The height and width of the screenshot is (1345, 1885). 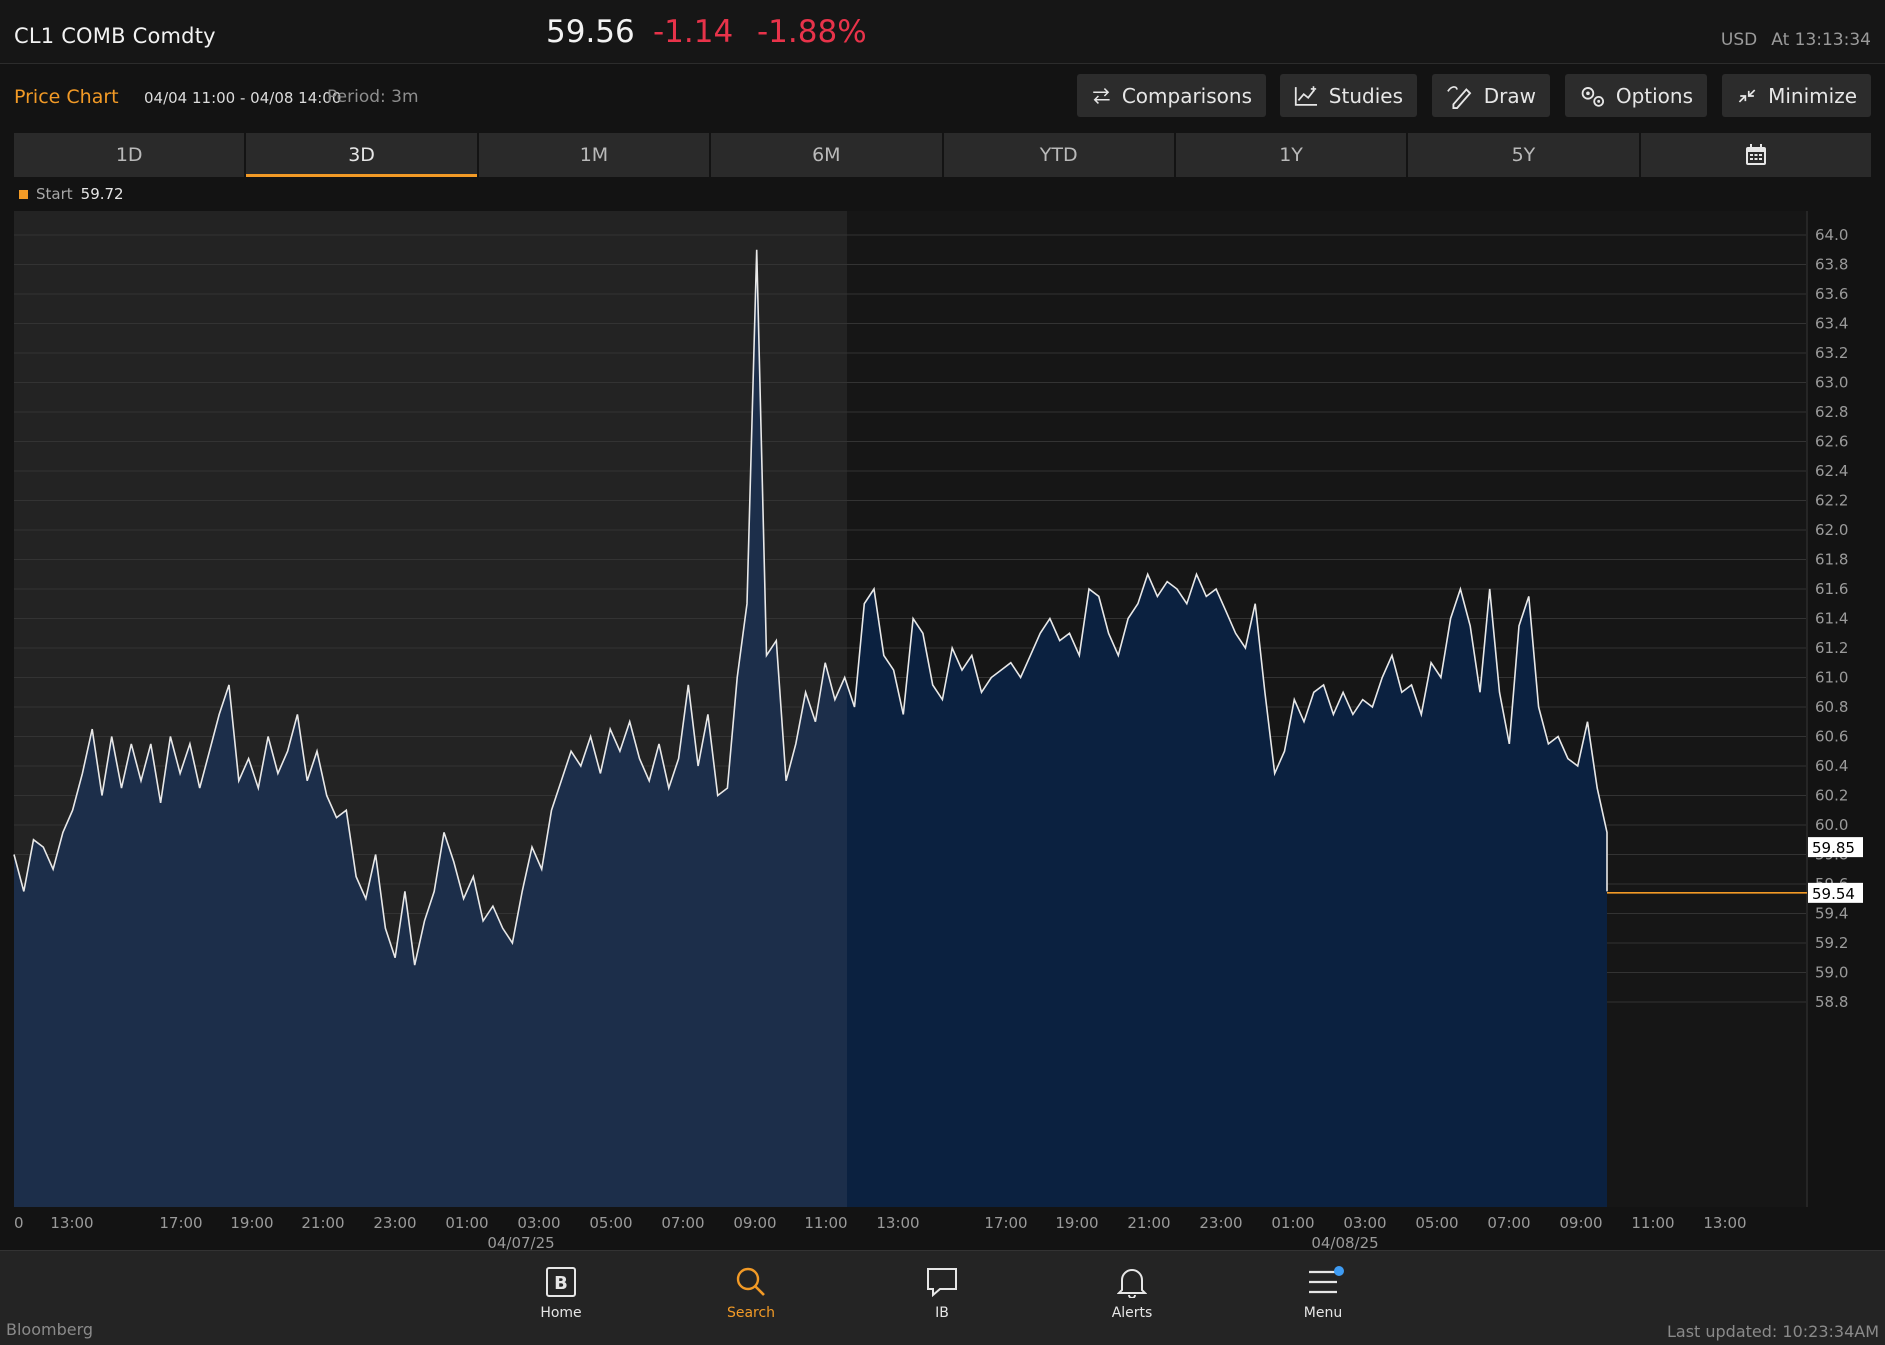 What do you see at coordinates (1772, 1331) in the screenshot?
I see `last-updated: Last updated: 10:23:34AM` at bounding box center [1772, 1331].